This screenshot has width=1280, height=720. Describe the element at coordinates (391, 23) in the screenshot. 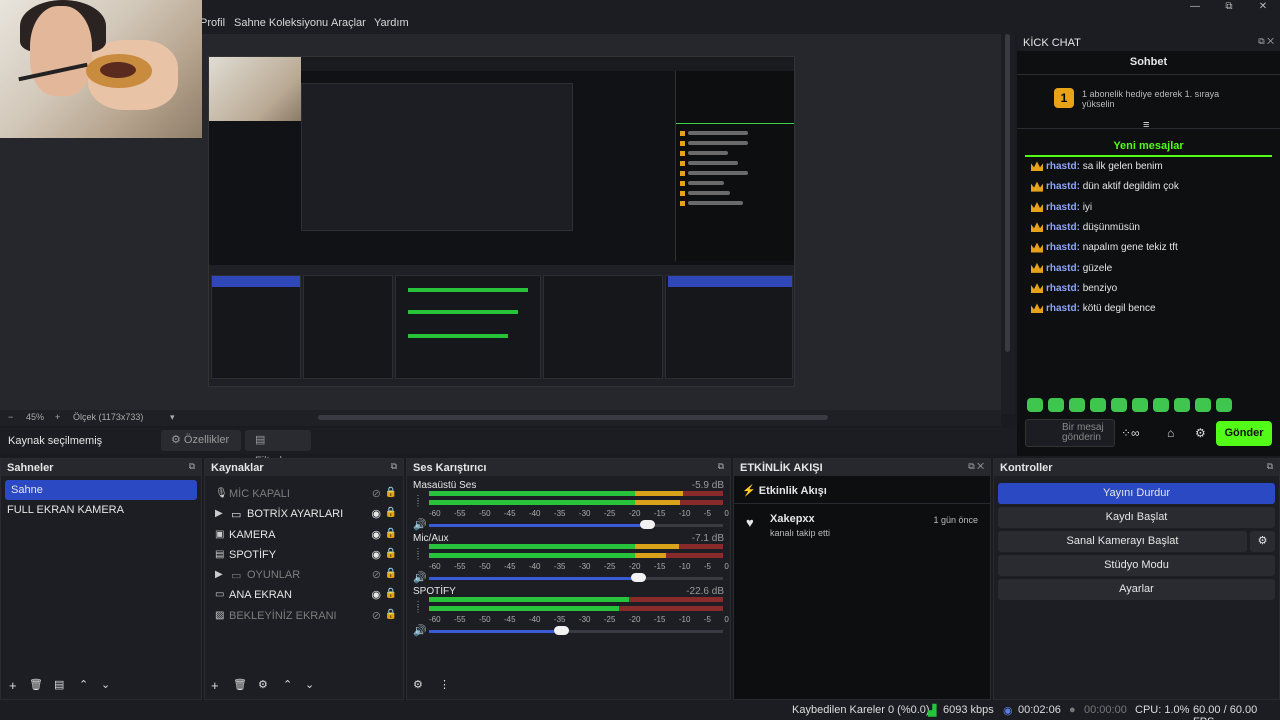

I see `menu-help: Yardım` at that location.